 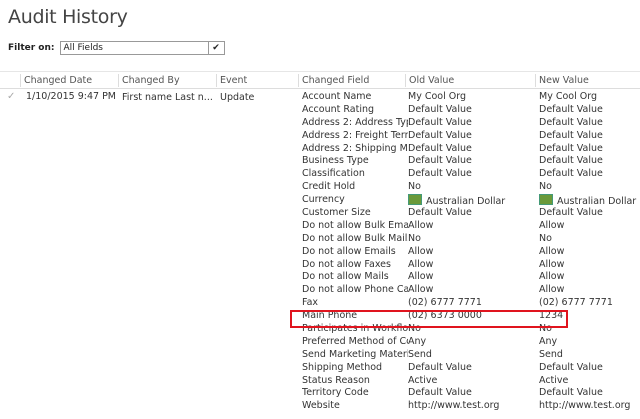 What do you see at coordinates (546, 200) in the screenshot?
I see `currency-icon` at bounding box center [546, 200].